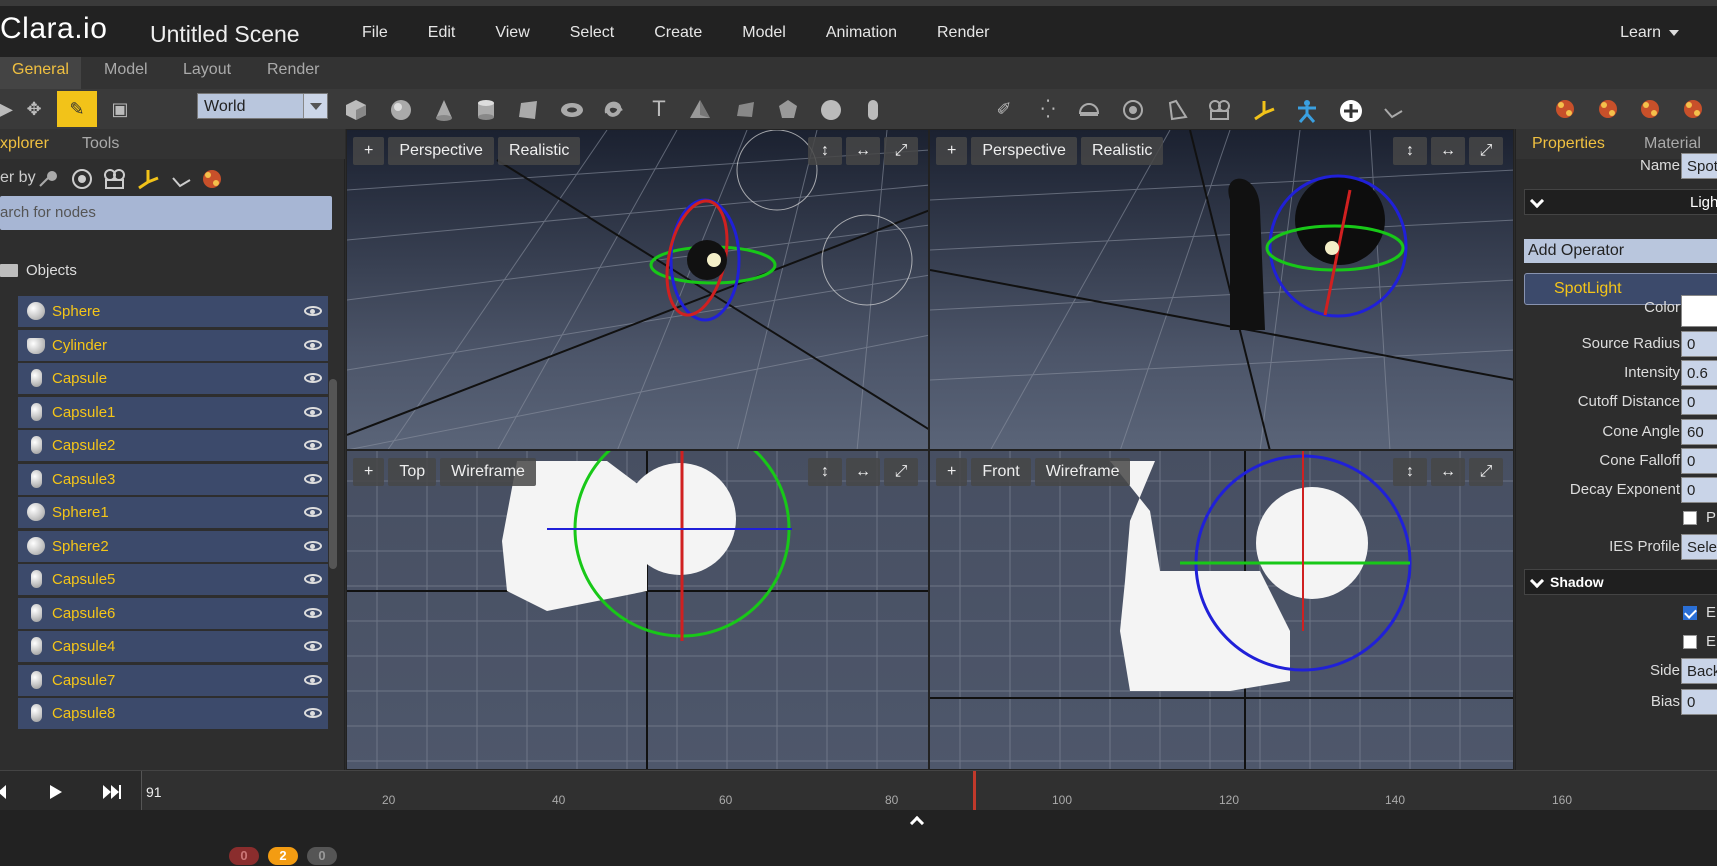 The image size is (1717, 866). I want to click on menu-create: Create, so click(678, 33).